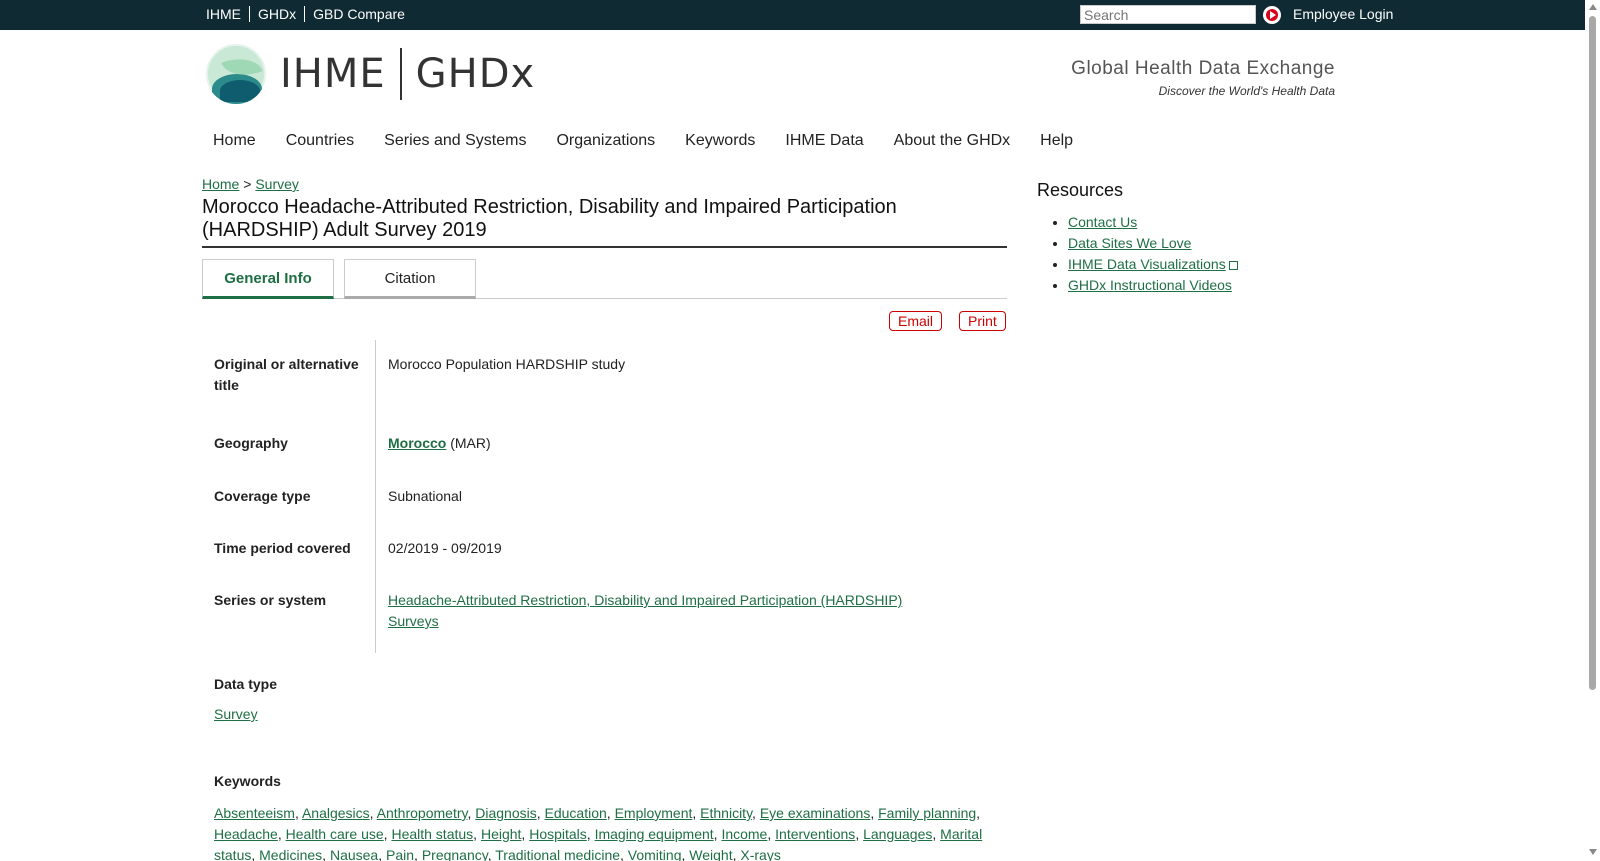  Describe the element at coordinates (897, 834) in the screenshot. I see `keyword-link: Languages` at that location.